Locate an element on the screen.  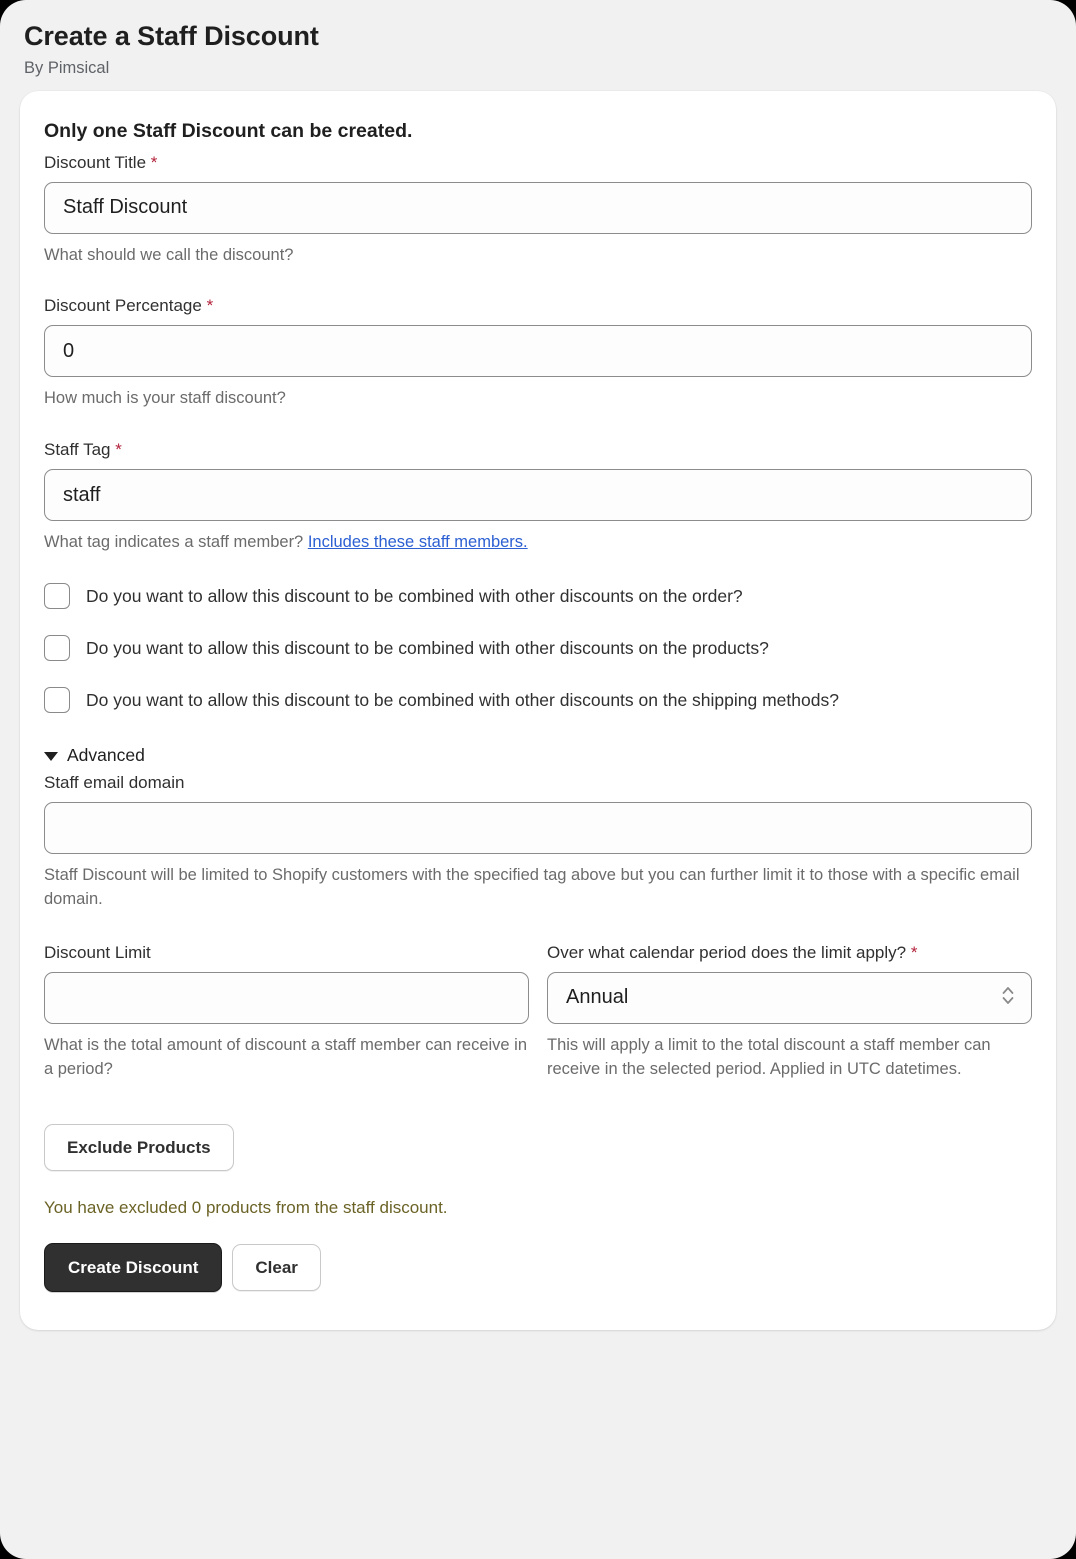
discount-percentage-label: Discount Percentage * is located at coordinates (538, 306).